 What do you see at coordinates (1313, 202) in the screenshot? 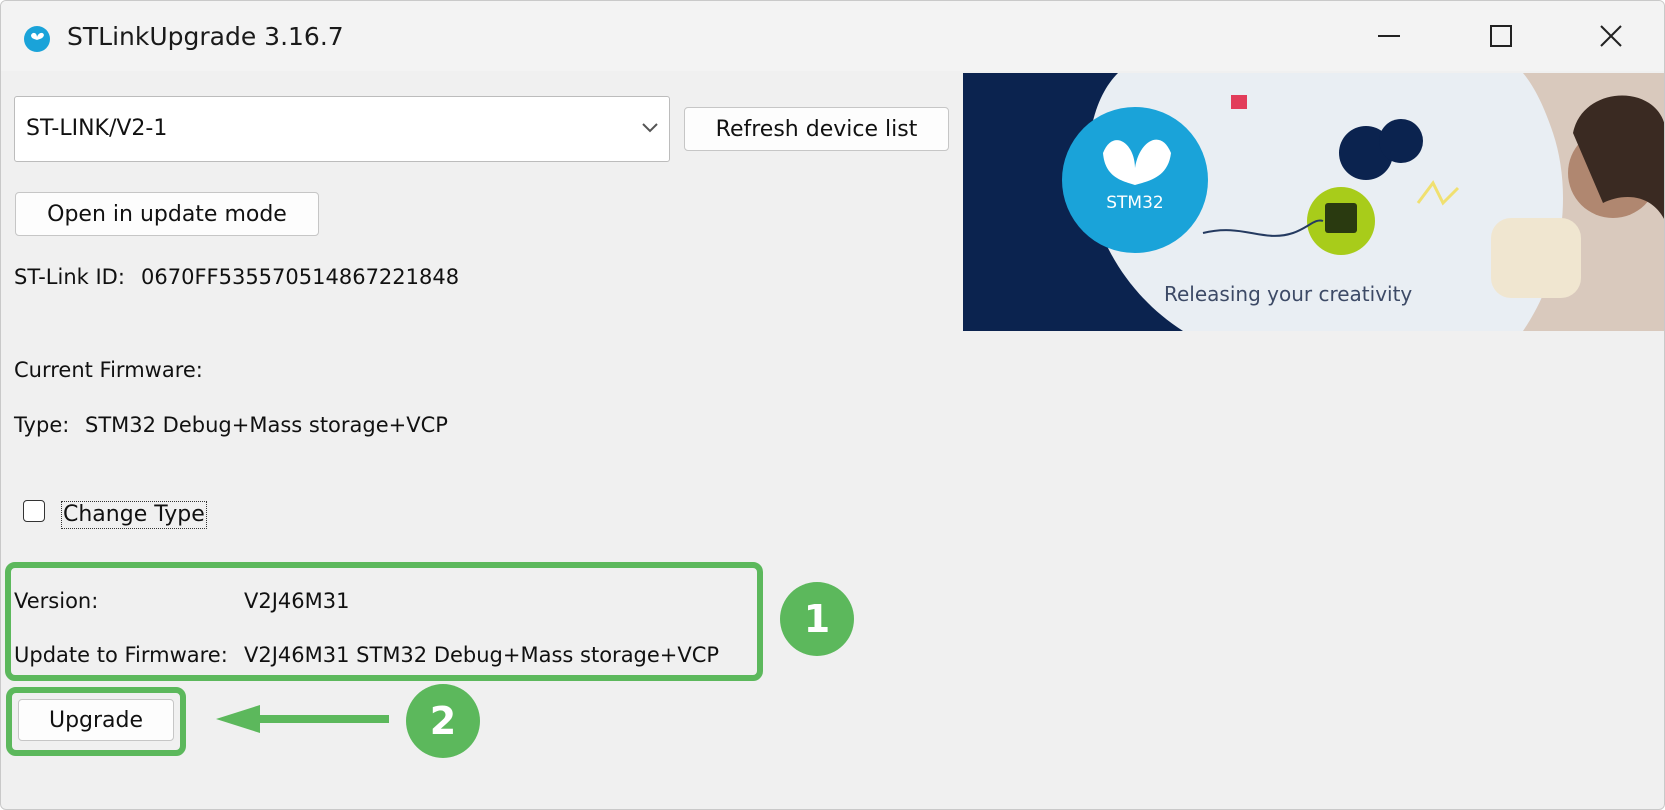
I see `stm32-banner-image: STM32 Releasing your creativity` at bounding box center [1313, 202].